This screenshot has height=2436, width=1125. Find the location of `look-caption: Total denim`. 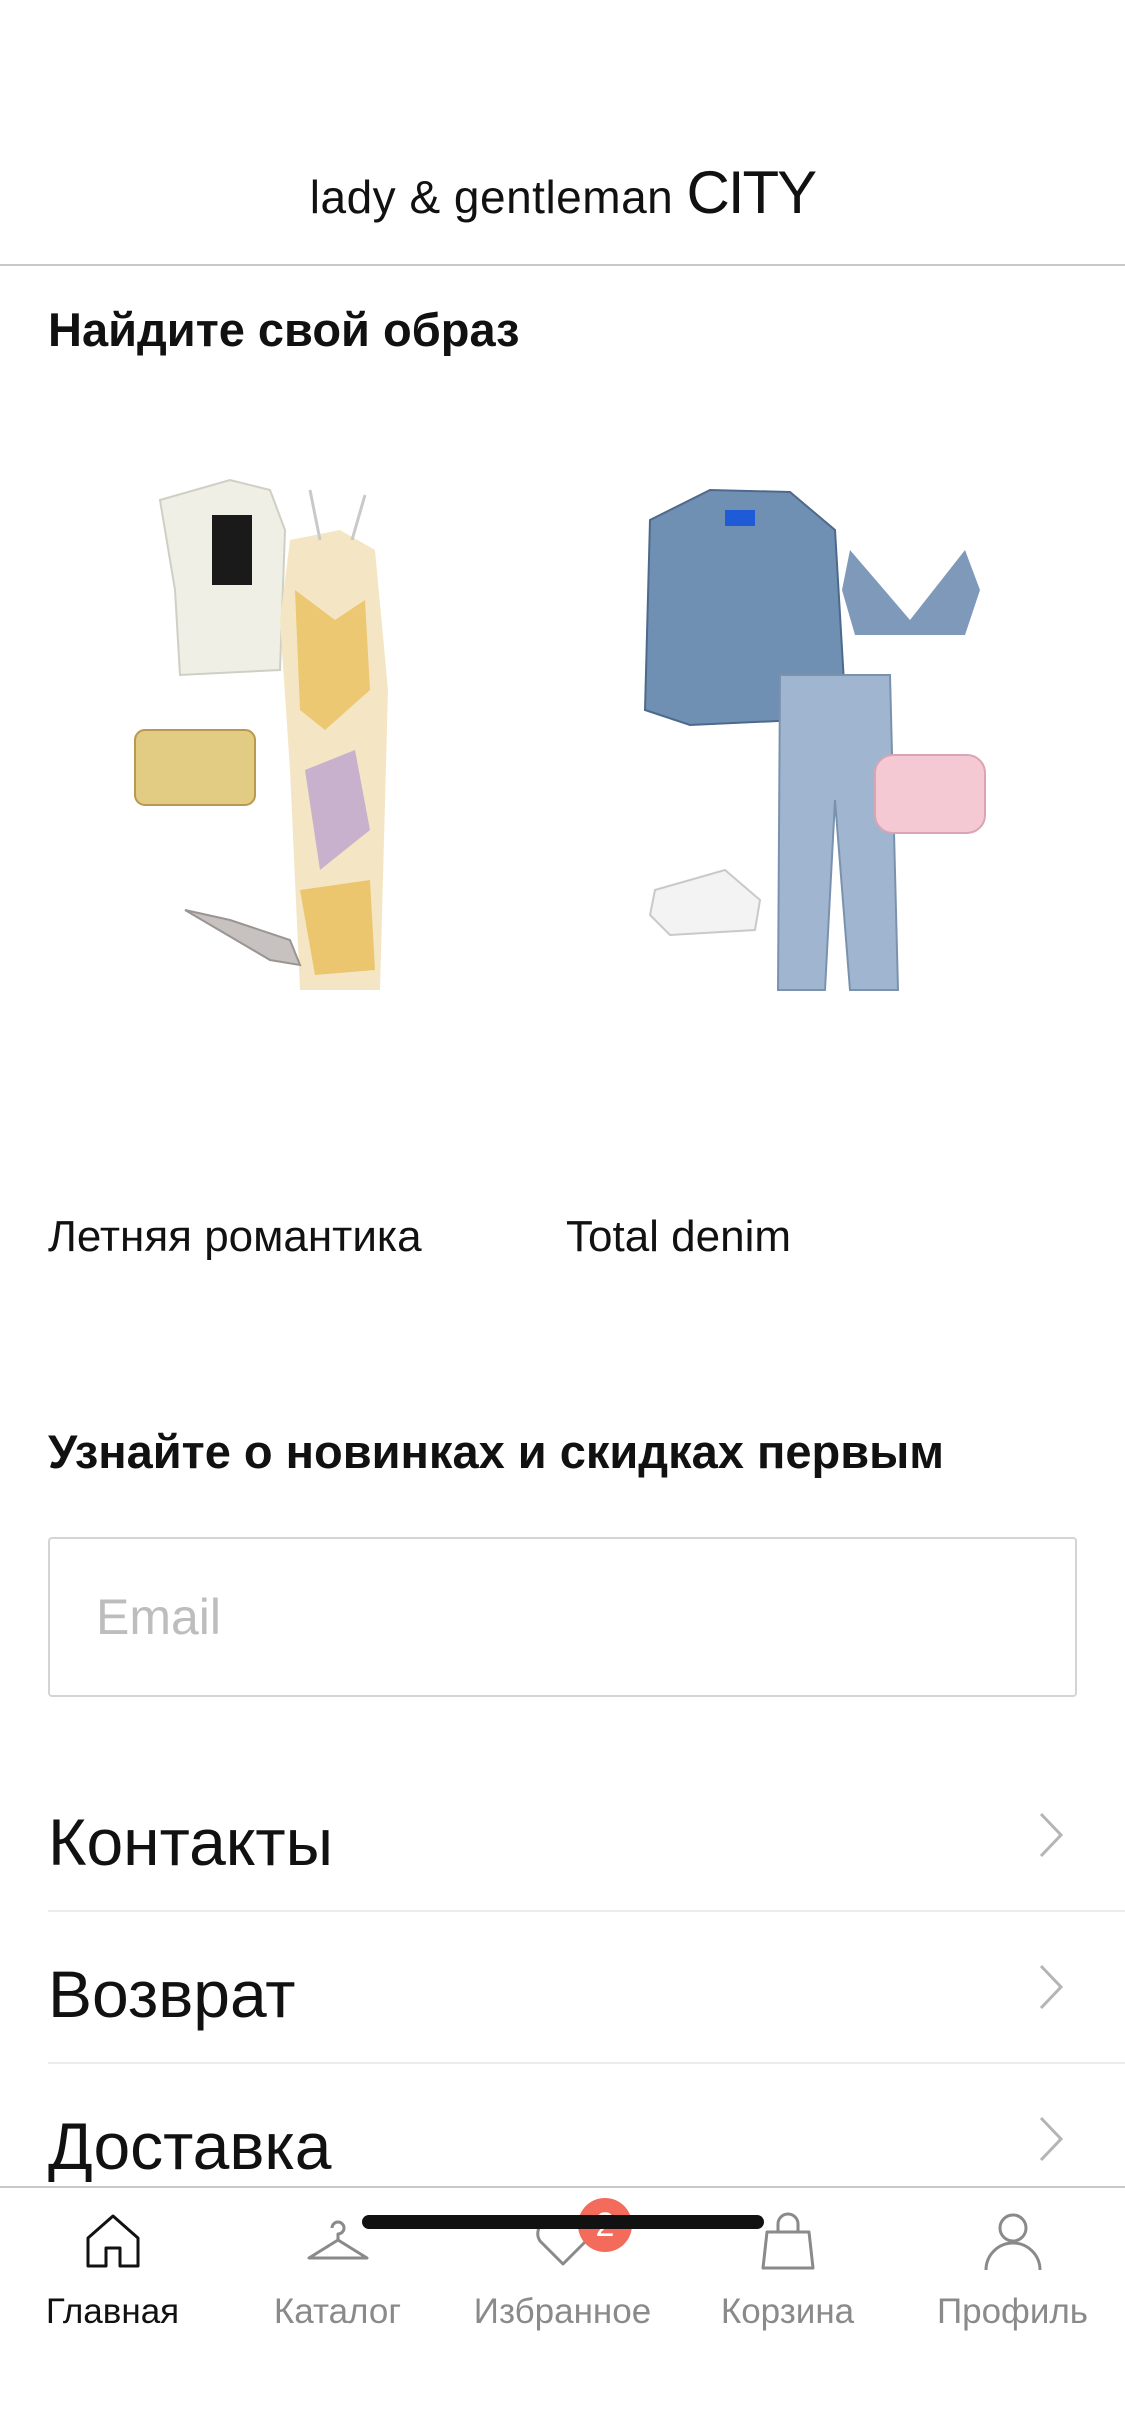

look-caption: Total denim is located at coordinates (678, 1237).